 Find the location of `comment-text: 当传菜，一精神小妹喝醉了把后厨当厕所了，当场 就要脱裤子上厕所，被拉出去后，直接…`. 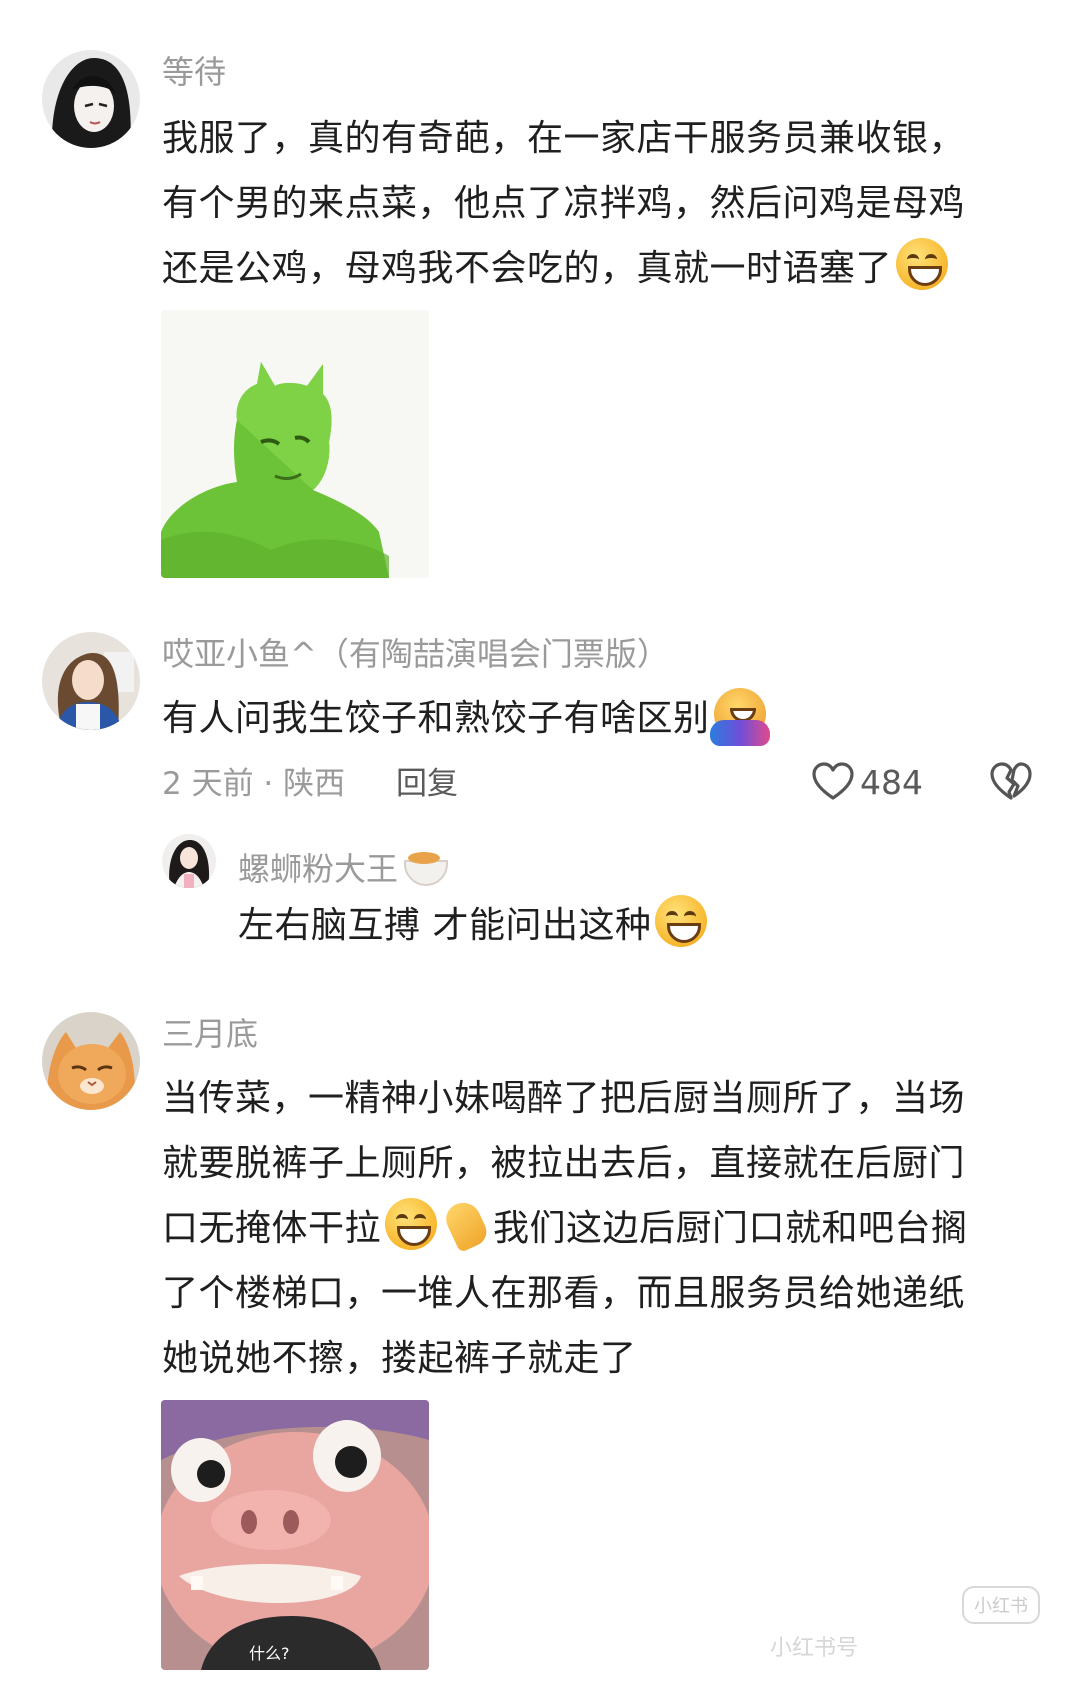

comment-text: 当传菜，一精神小妹喝醉了把后厨当厕所了，当场 就要脱裤子上厕所，被拉出去后，直接… is located at coordinates (565, 1228).